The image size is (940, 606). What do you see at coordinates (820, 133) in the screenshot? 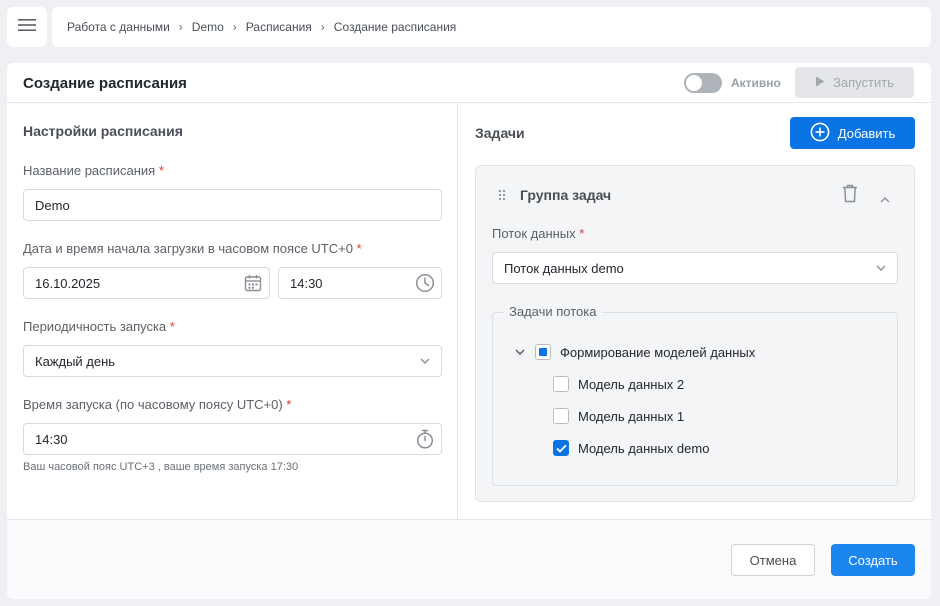
I see `plus-circle-icon` at bounding box center [820, 133].